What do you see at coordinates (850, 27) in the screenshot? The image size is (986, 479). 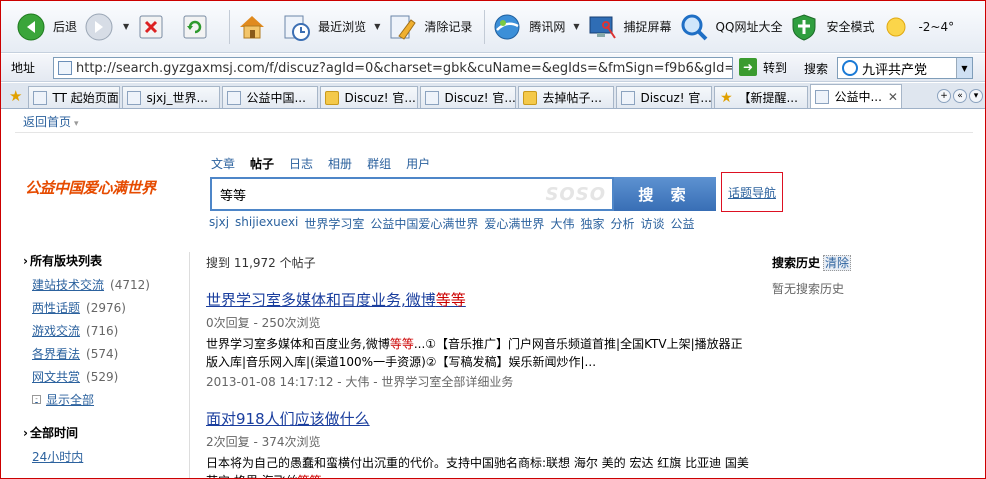 I see `safe-mode-label: 安全模式` at bounding box center [850, 27].